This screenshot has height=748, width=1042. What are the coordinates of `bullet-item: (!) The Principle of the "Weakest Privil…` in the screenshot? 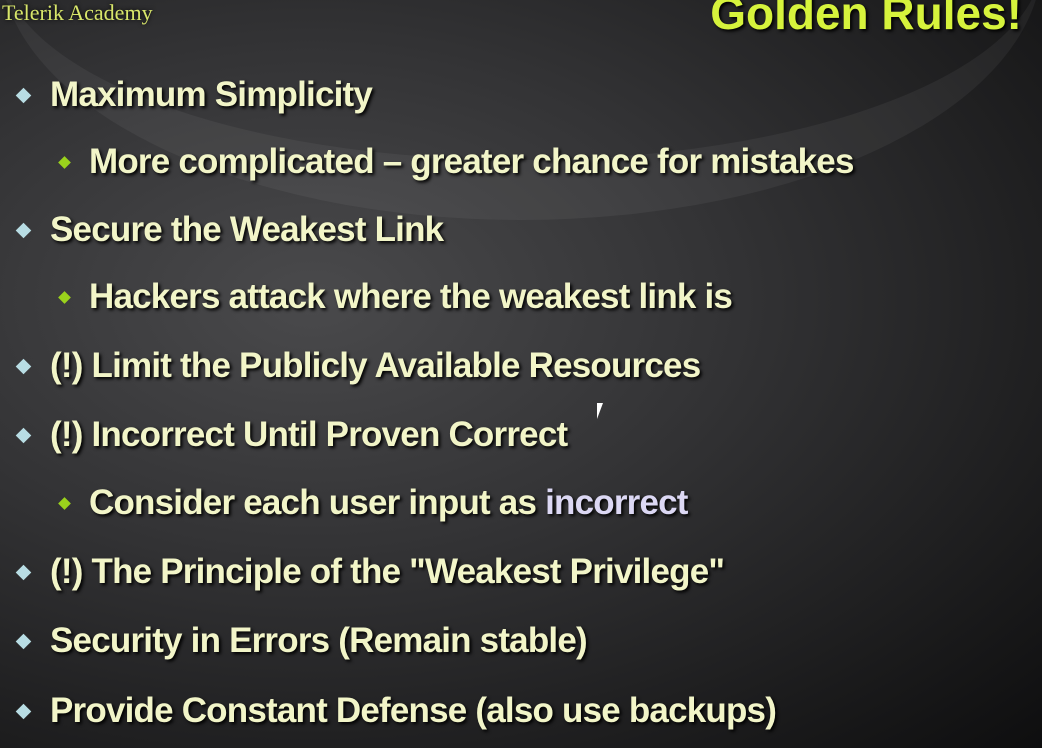 It's located at (362, 572).